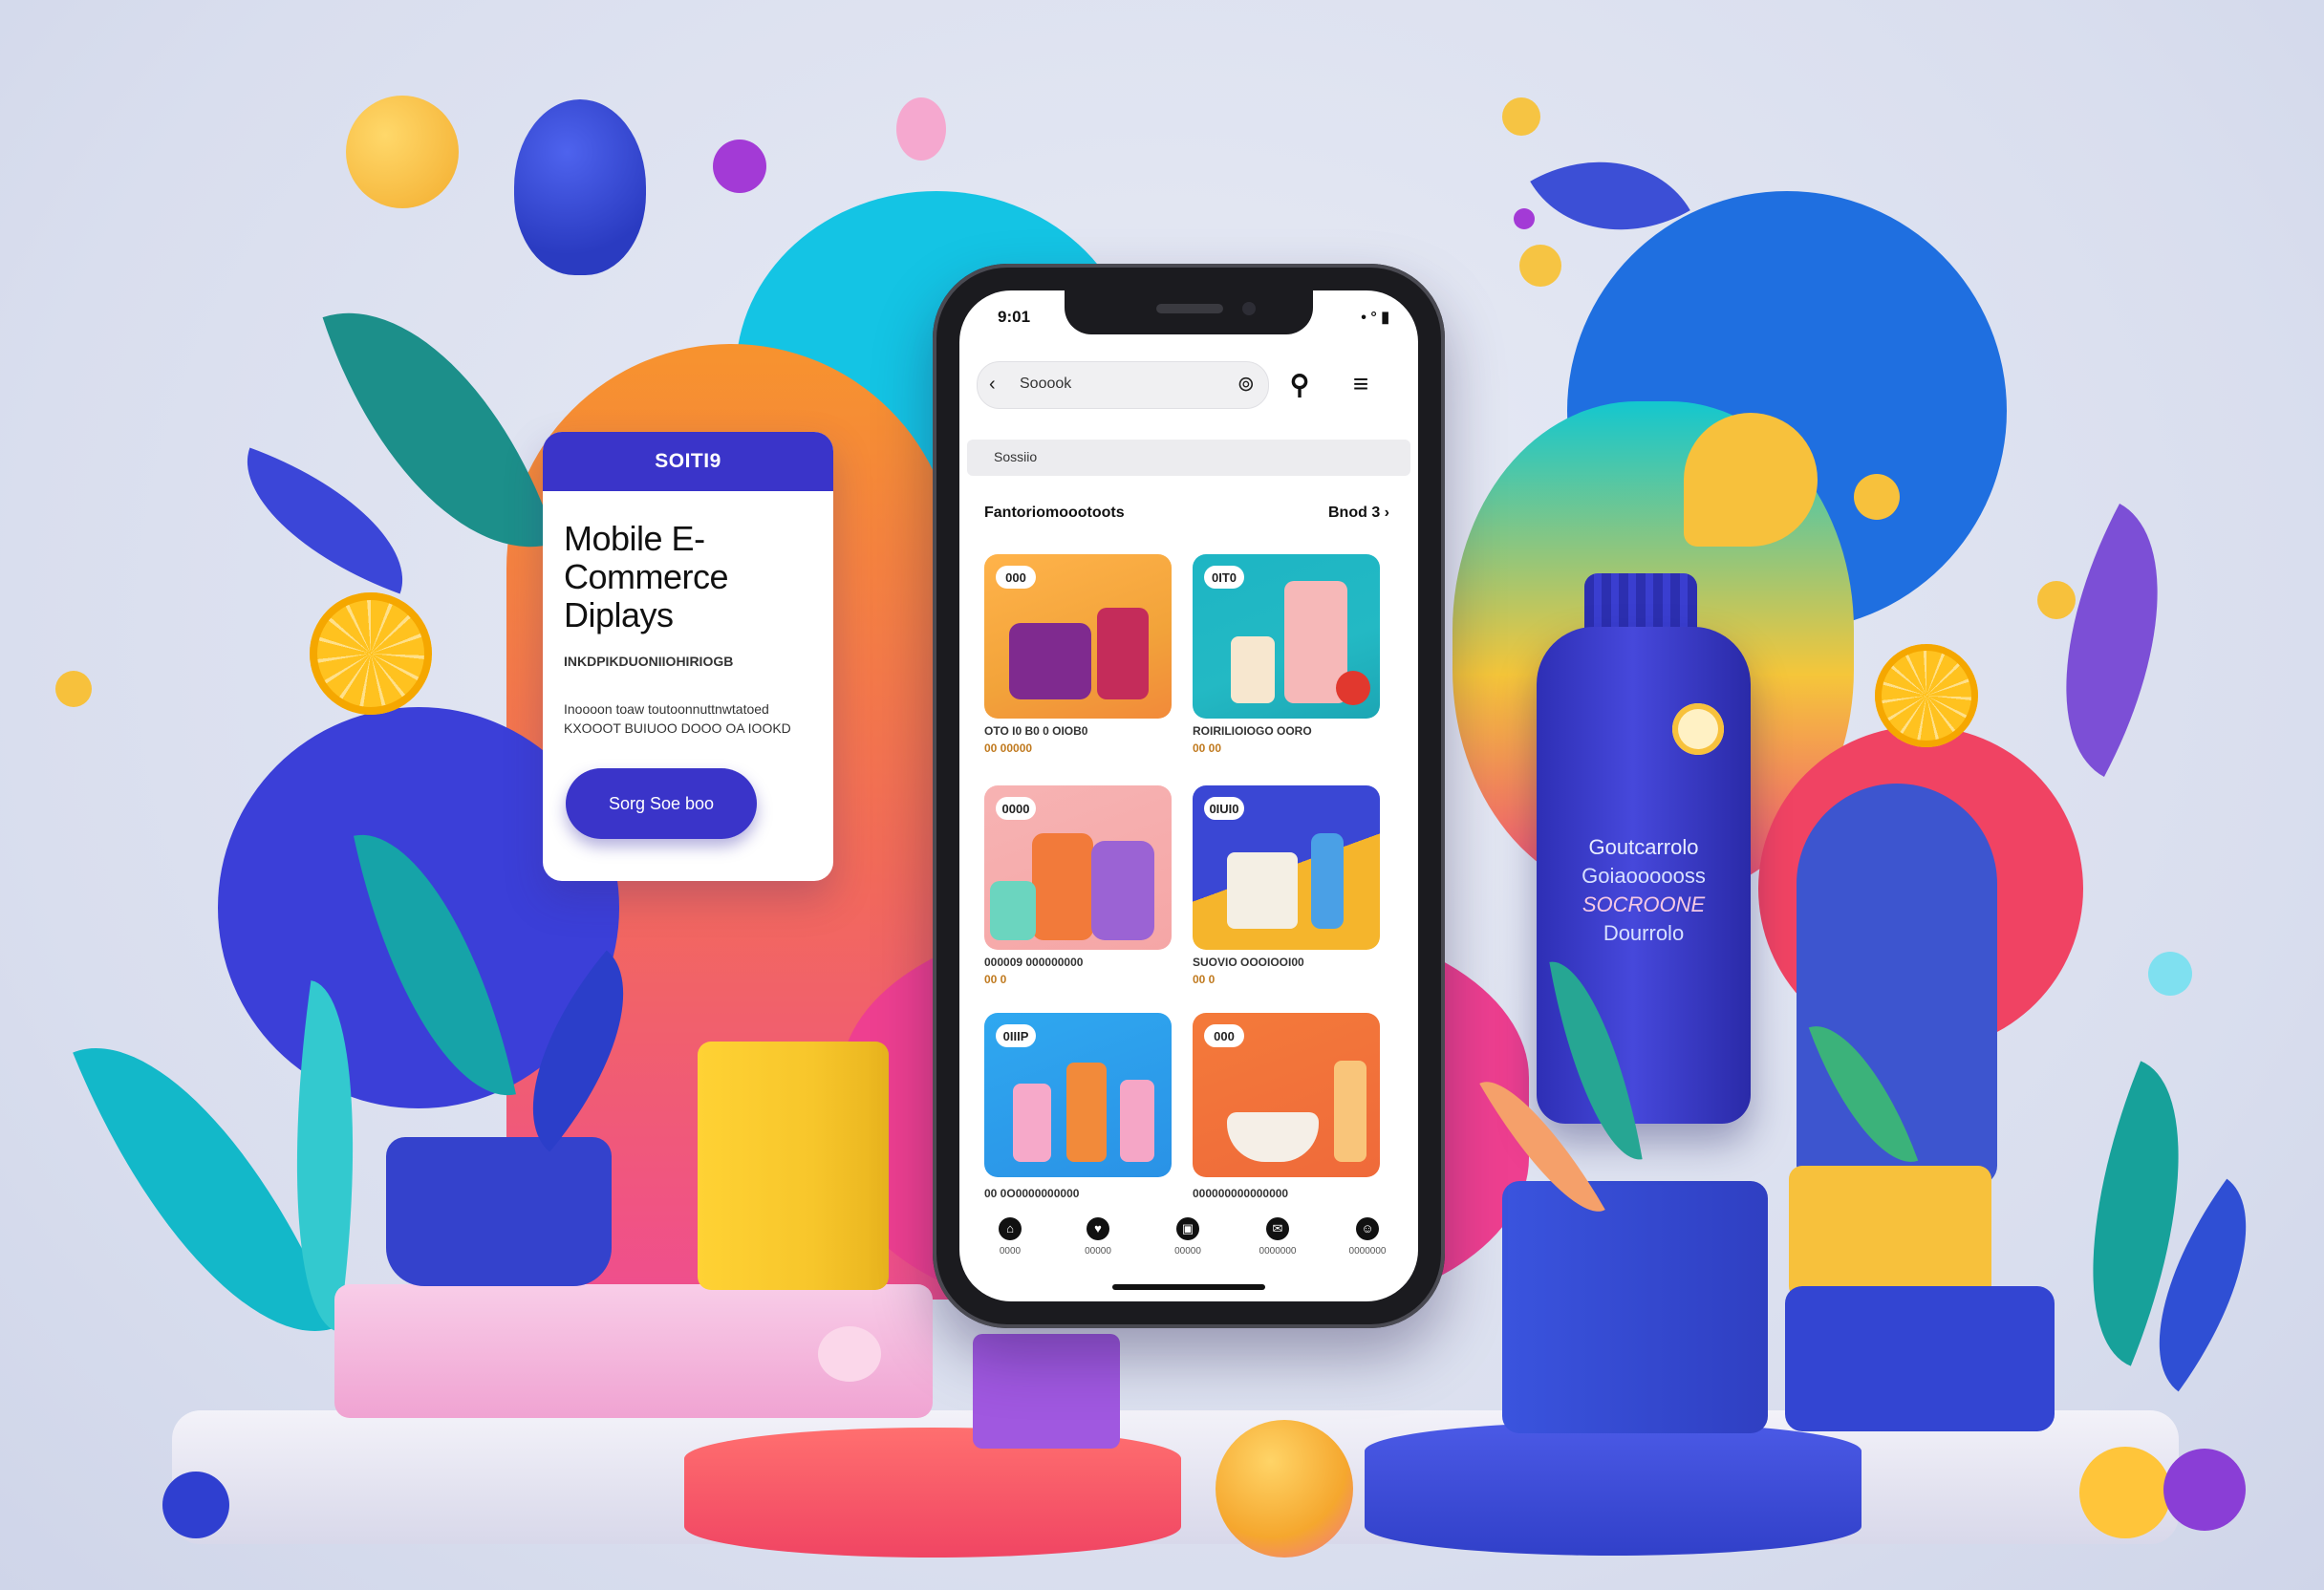 This screenshot has height=1590, width=2324. I want to click on product-ball, so click(1353, 688).